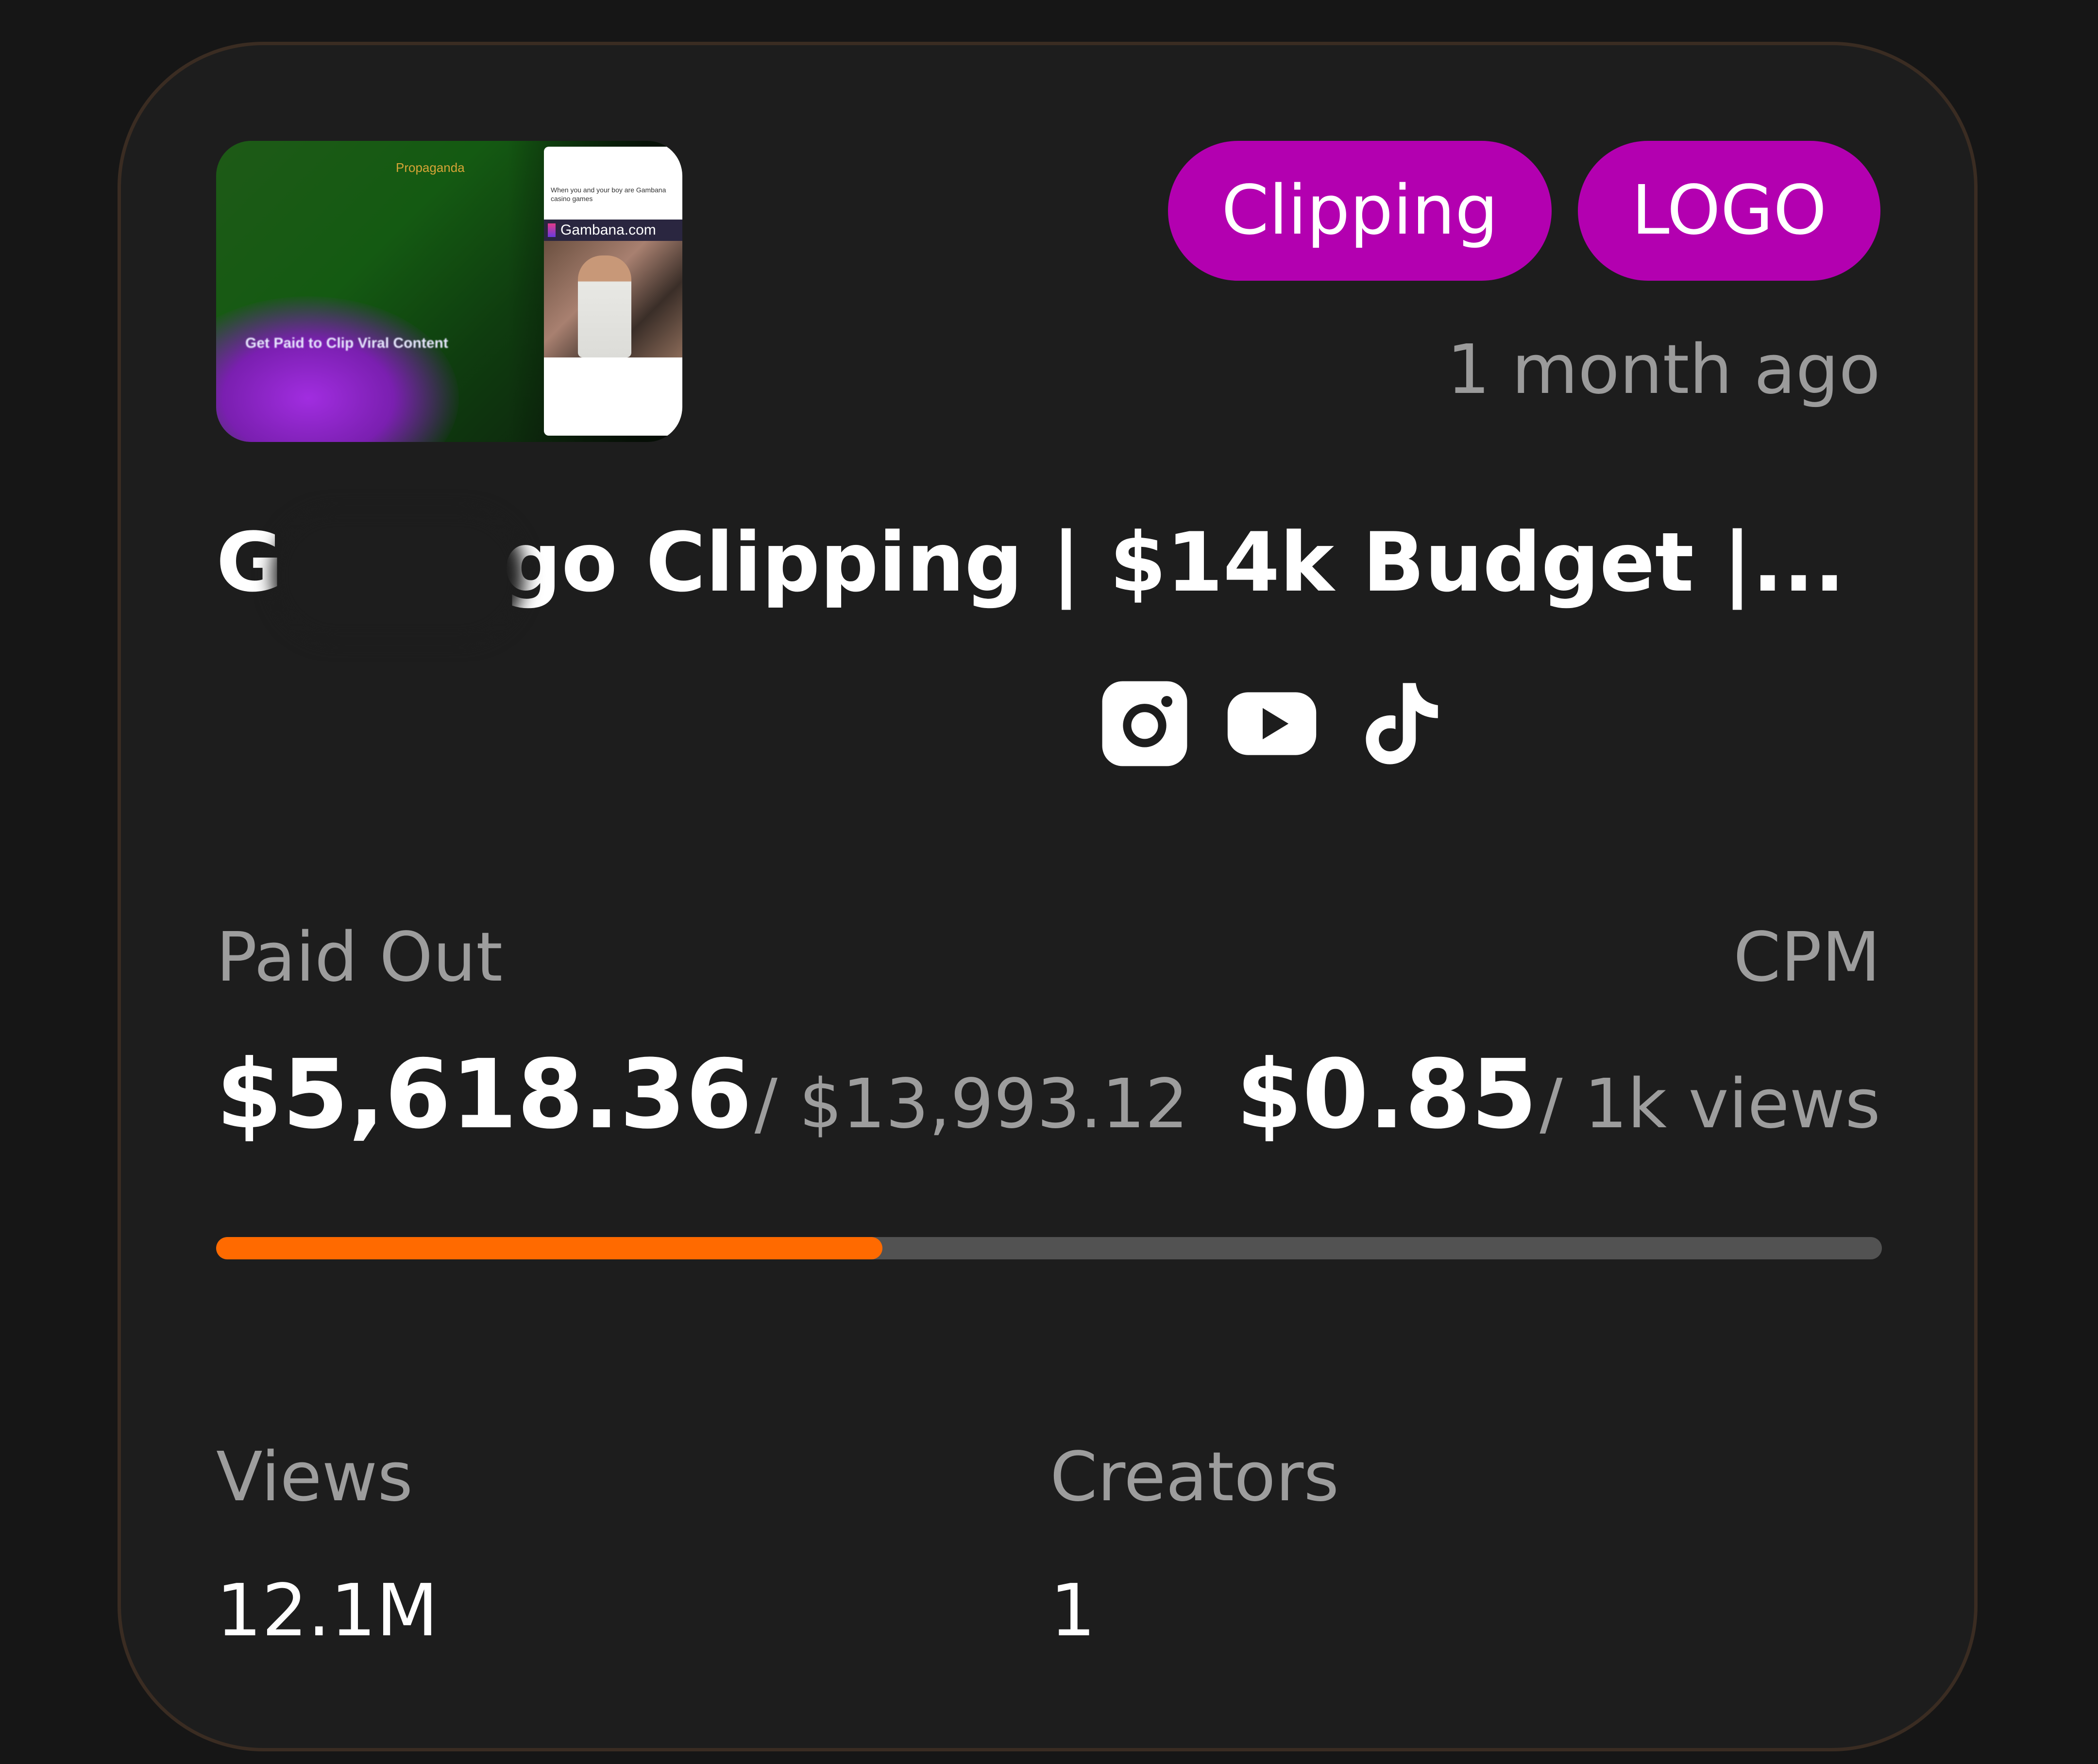 This screenshot has width=2098, height=1764. I want to click on paid-out-amount: $5,618.36, so click(484, 1094).